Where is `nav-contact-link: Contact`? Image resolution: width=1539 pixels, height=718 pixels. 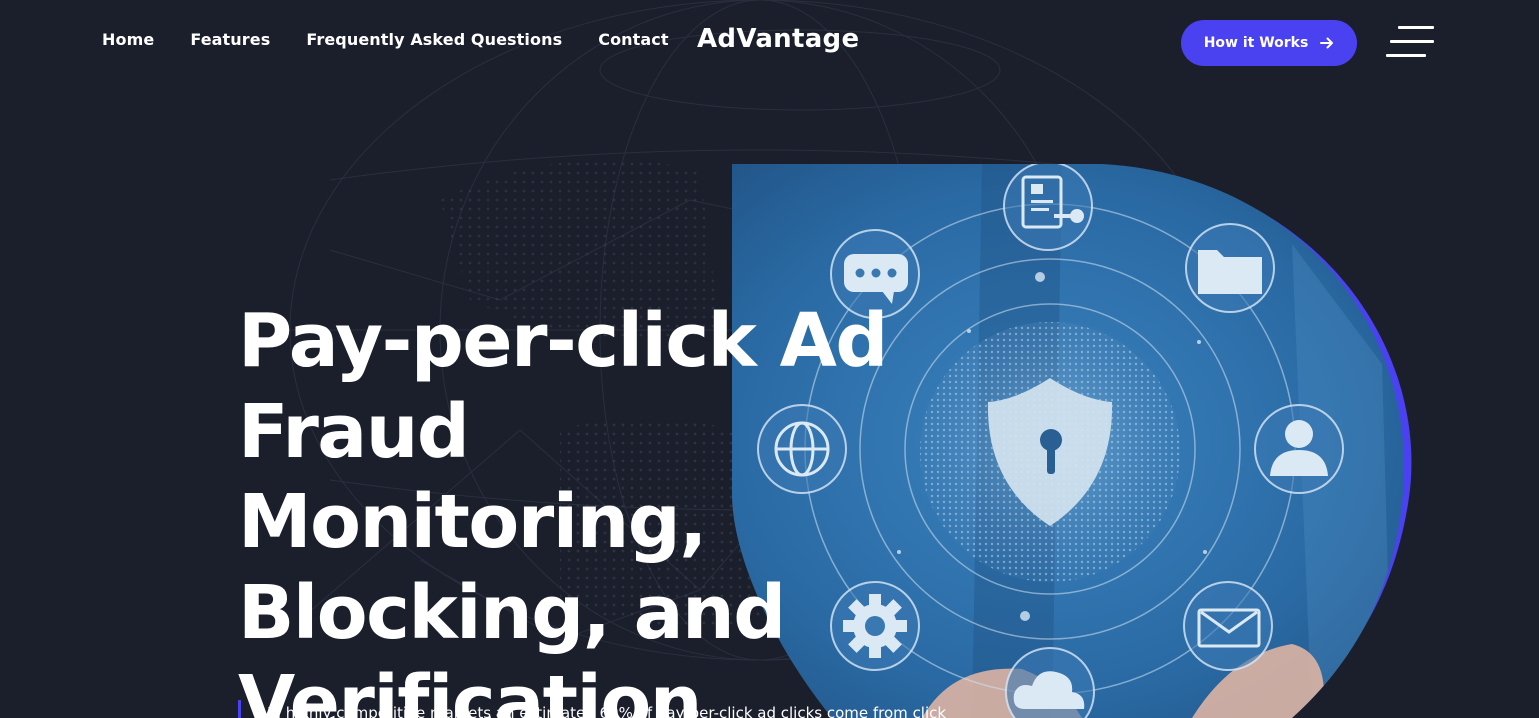
nav-contact-link: Contact is located at coordinates (633, 39).